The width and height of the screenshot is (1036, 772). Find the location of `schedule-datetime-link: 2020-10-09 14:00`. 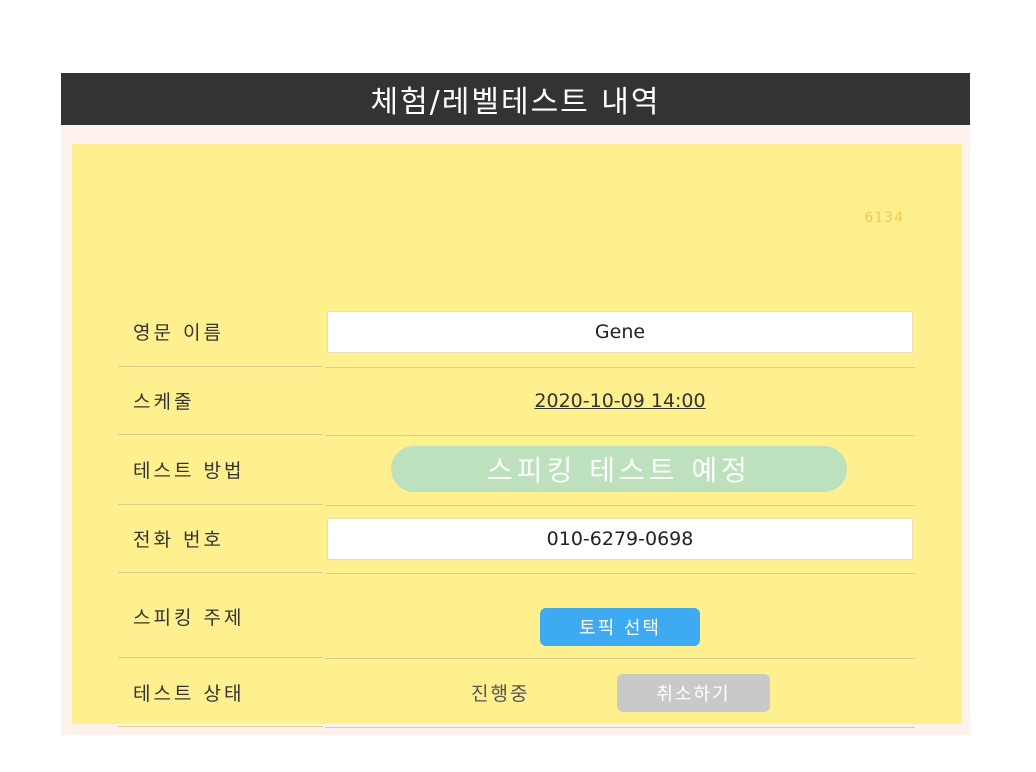

schedule-datetime-link: 2020-10-09 14:00 is located at coordinates (620, 401).